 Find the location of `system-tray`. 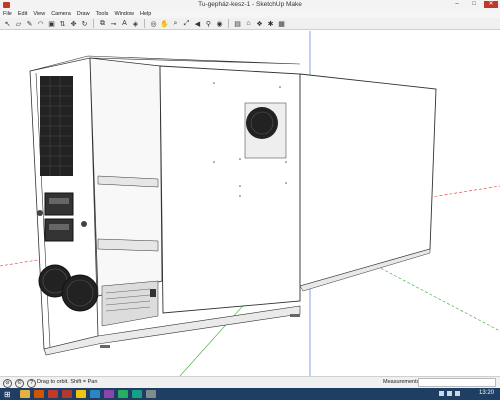

system-tray is located at coordinates (449, 393).